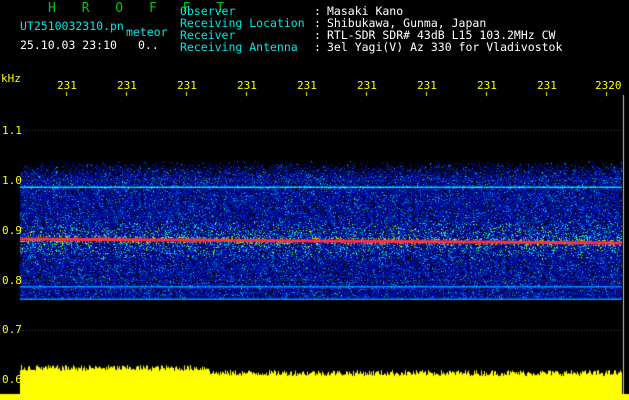 This screenshot has width=629, height=400. Describe the element at coordinates (608, 85) in the screenshot. I see `x-tick-label: 2320` at that location.